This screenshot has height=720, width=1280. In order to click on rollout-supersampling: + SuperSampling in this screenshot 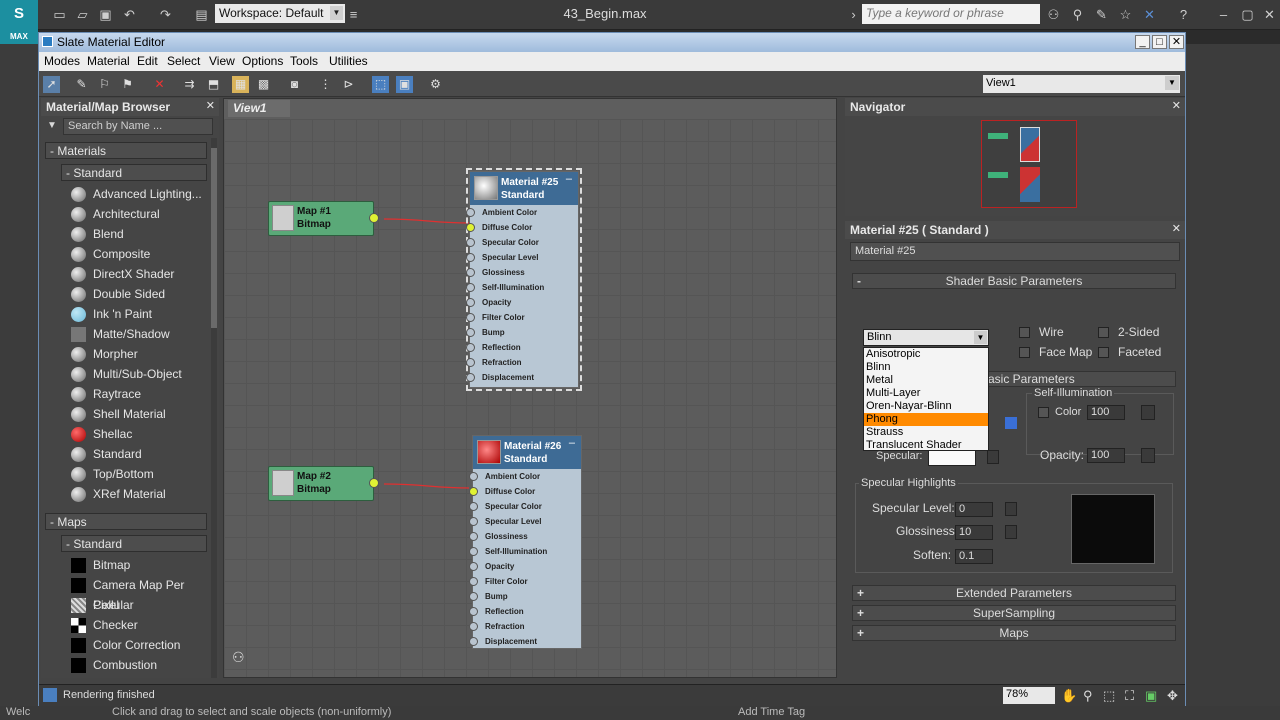, I will do `click(1014, 613)`.